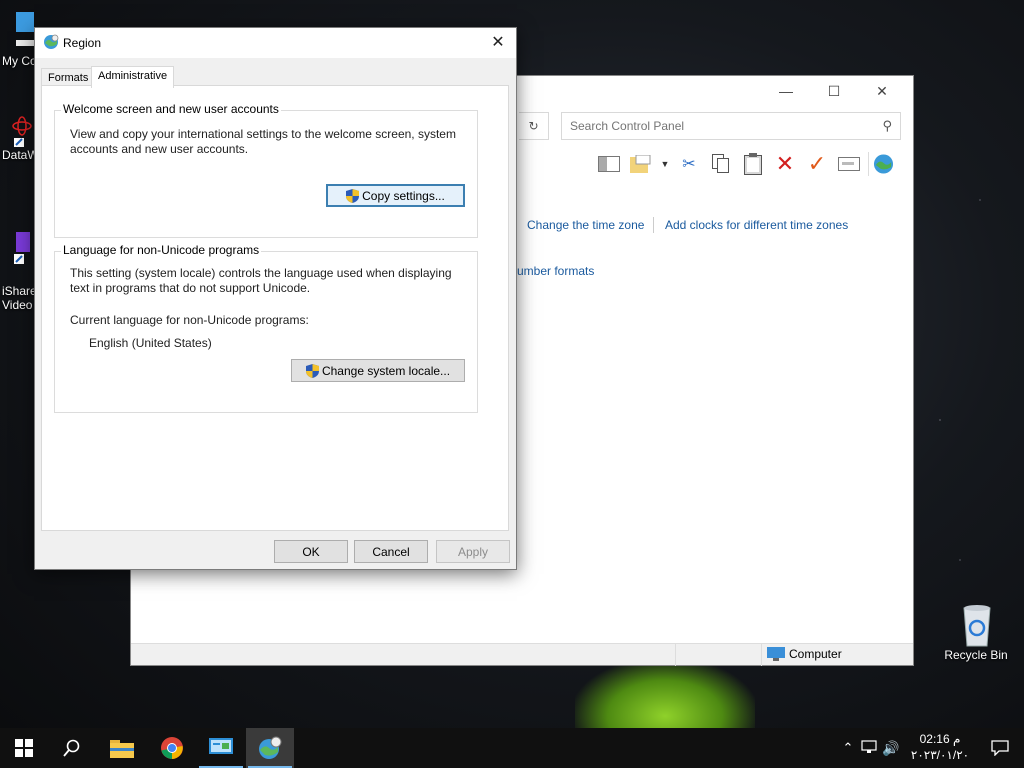 The width and height of the screenshot is (1024, 768). I want to click on refresh-icon: ↻, so click(533, 126).